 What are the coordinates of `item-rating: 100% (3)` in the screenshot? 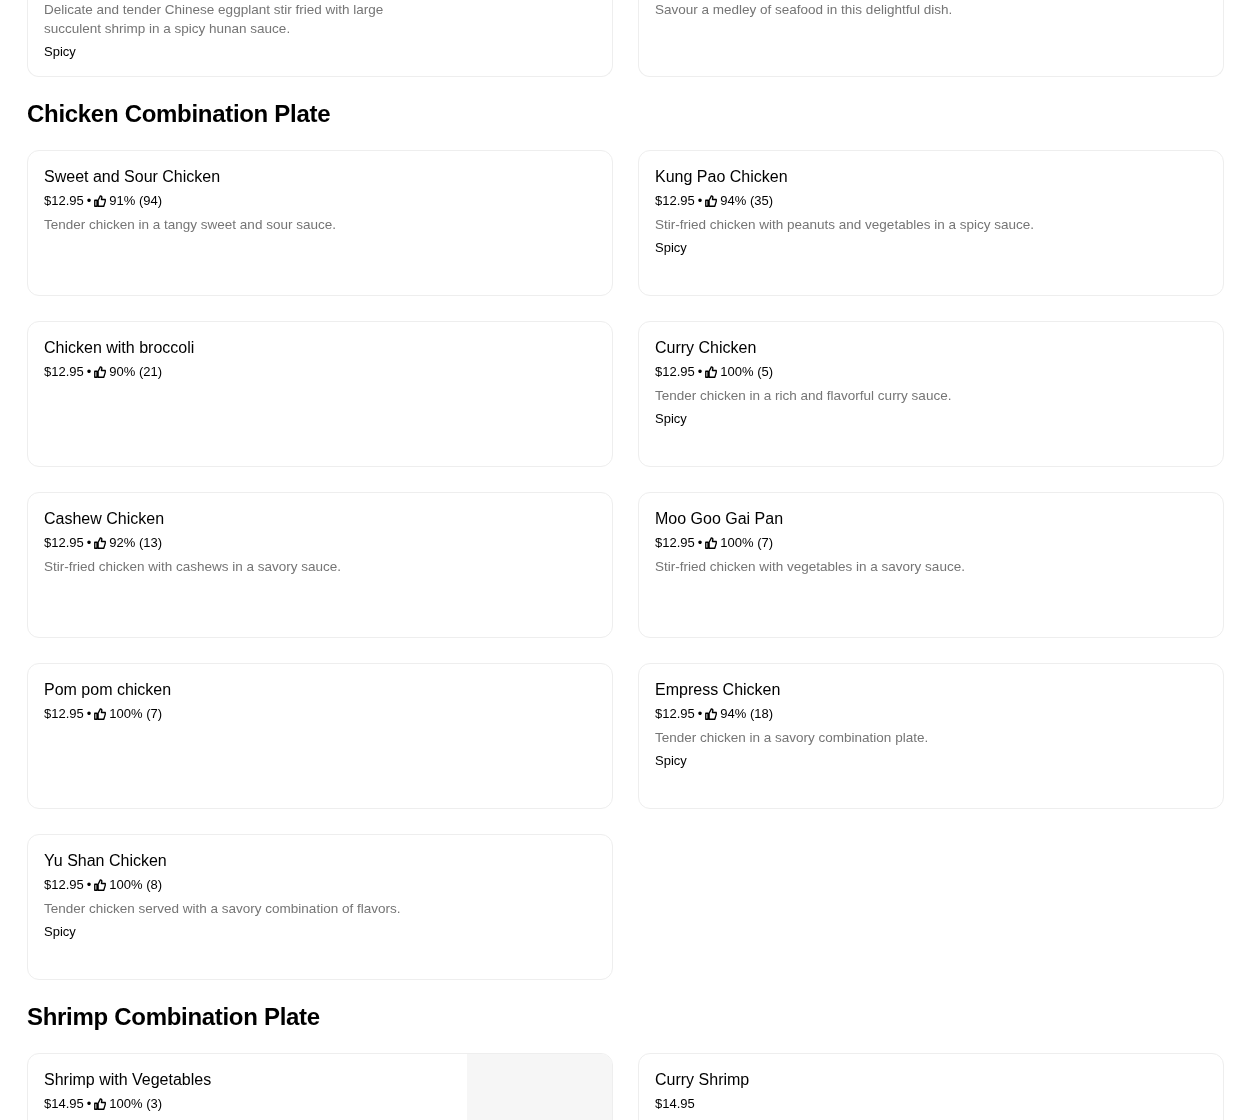 It's located at (136, 1104).